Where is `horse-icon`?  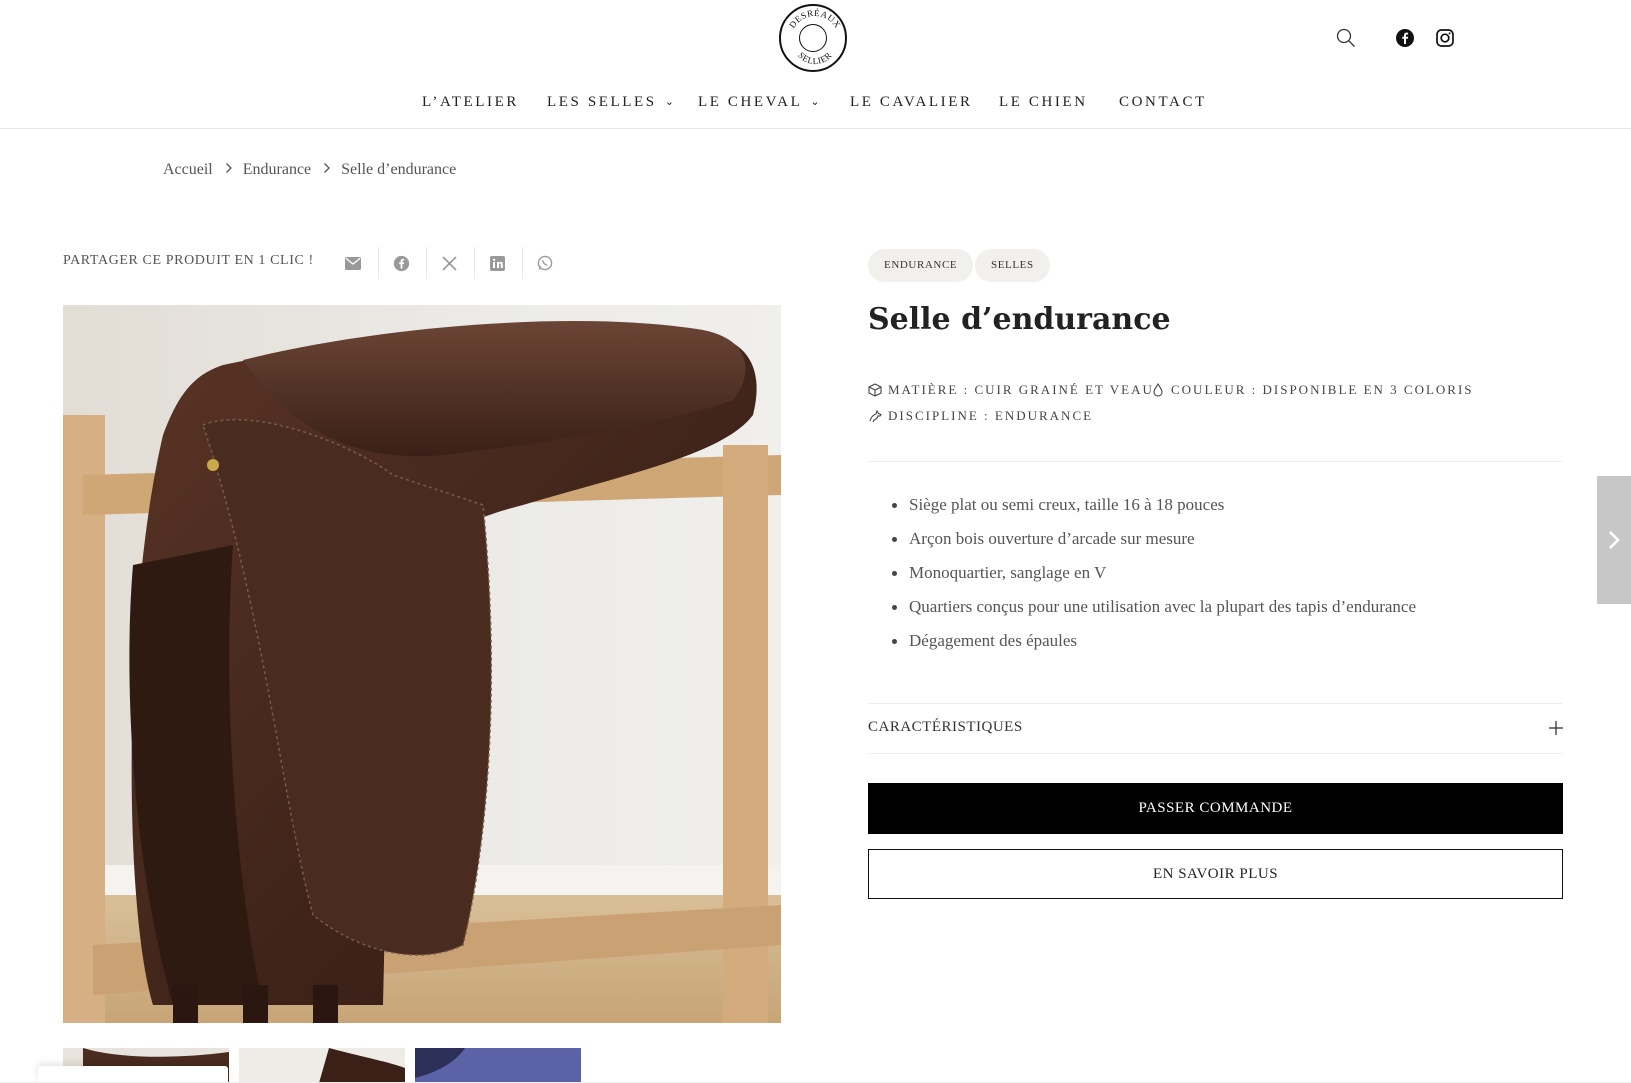
horse-icon is located at coordinates (875, 416).